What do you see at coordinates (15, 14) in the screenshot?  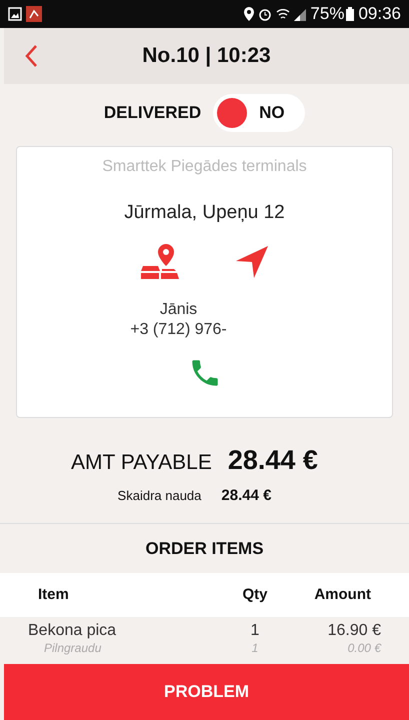 I see `image-icon` at bounding box center [15, 14].